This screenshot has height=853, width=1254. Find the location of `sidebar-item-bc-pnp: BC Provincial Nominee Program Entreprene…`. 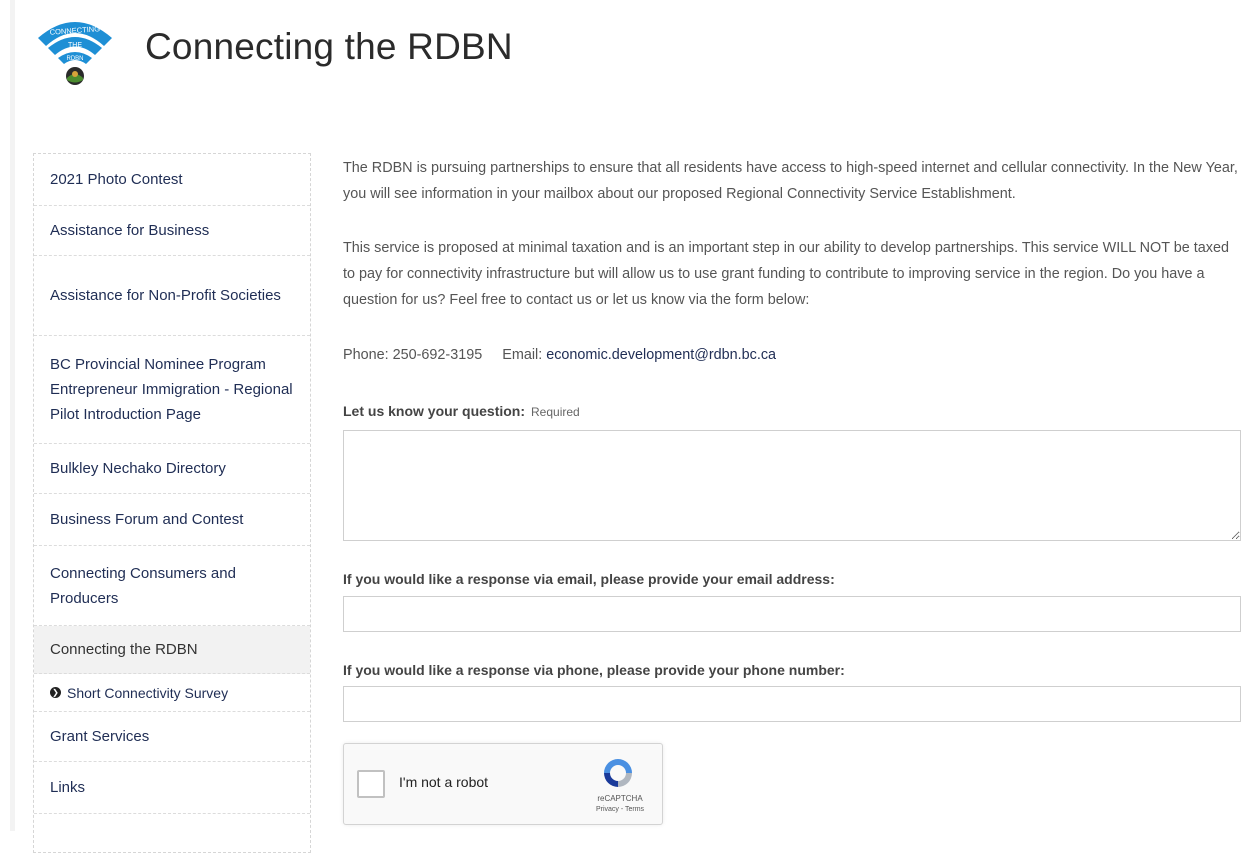

sidebar-item-bc-pnp: BC Provincial Nominee Program Entreprene… is located at coordinates (172, 390).